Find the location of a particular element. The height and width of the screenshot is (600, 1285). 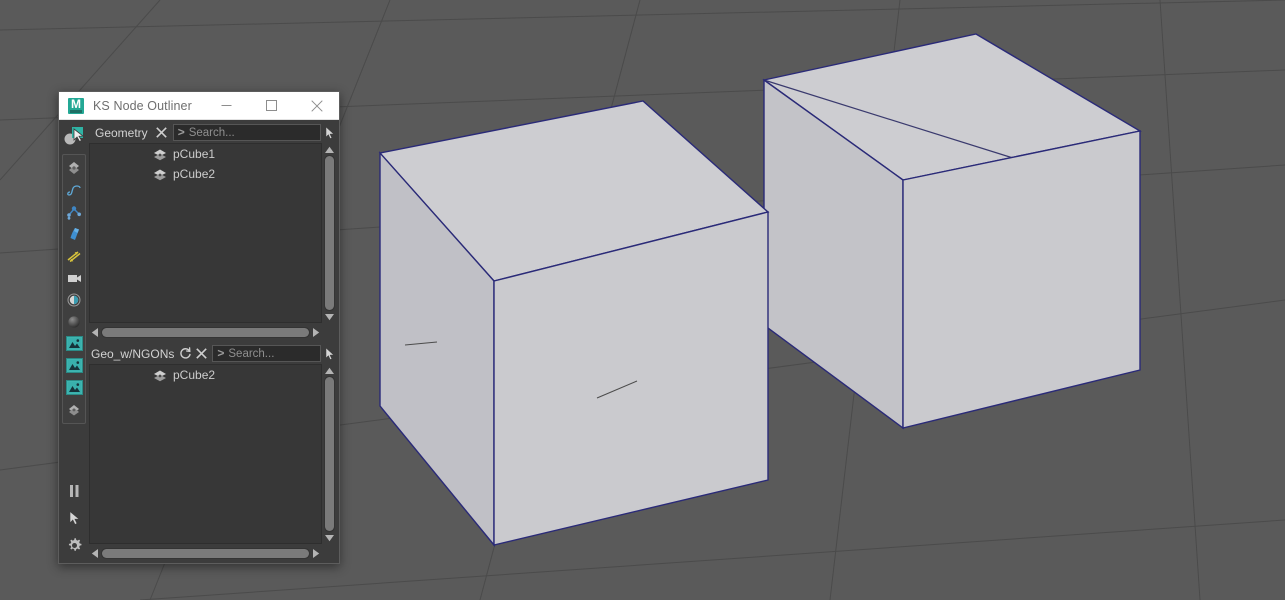

curve-icon is located at coordinates (74, 189).